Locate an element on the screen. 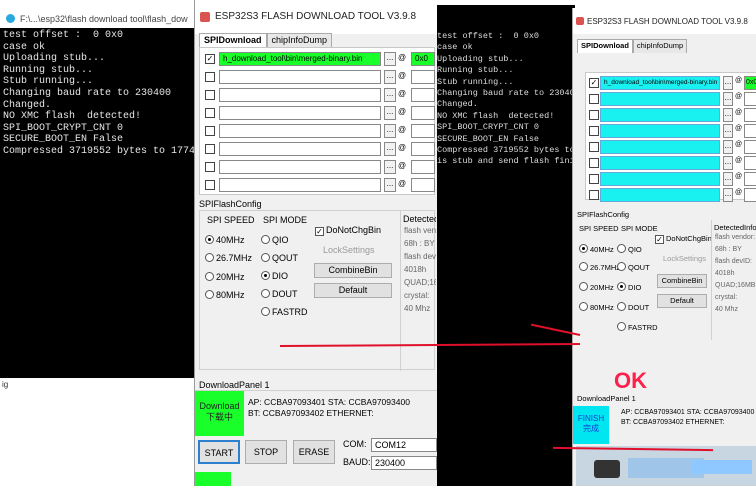 Image resolution: width=756 pixels, height=486 pixels. speed-radio-26mhz: 26.7MHz is located at coordinates (228, 258).